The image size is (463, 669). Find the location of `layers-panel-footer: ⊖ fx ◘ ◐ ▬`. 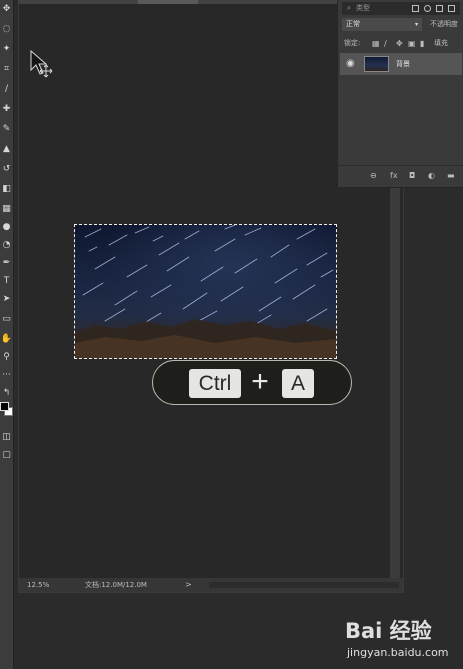

layers-panel-footer: ⊖ fx ◘ ◐ ▬ is located at coordinates (400, 175).